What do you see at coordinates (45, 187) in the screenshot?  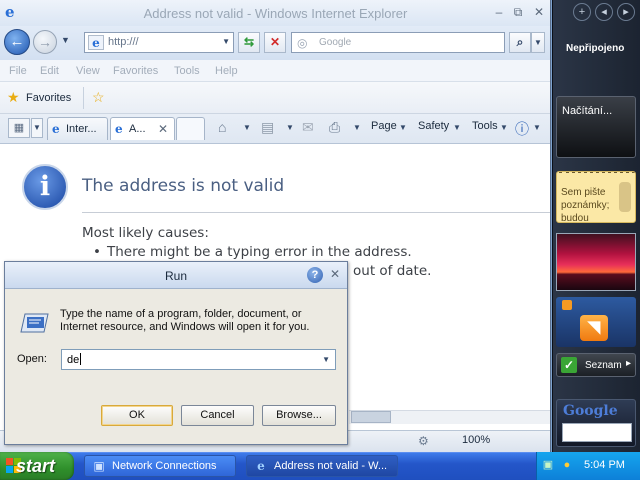 I see `info-icon: i` at bounding box center [45, 187].